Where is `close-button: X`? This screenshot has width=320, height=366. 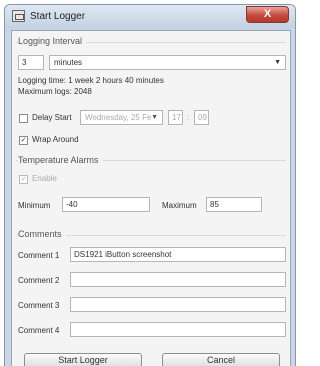 close-button: X is located at coordinates (267, 14).